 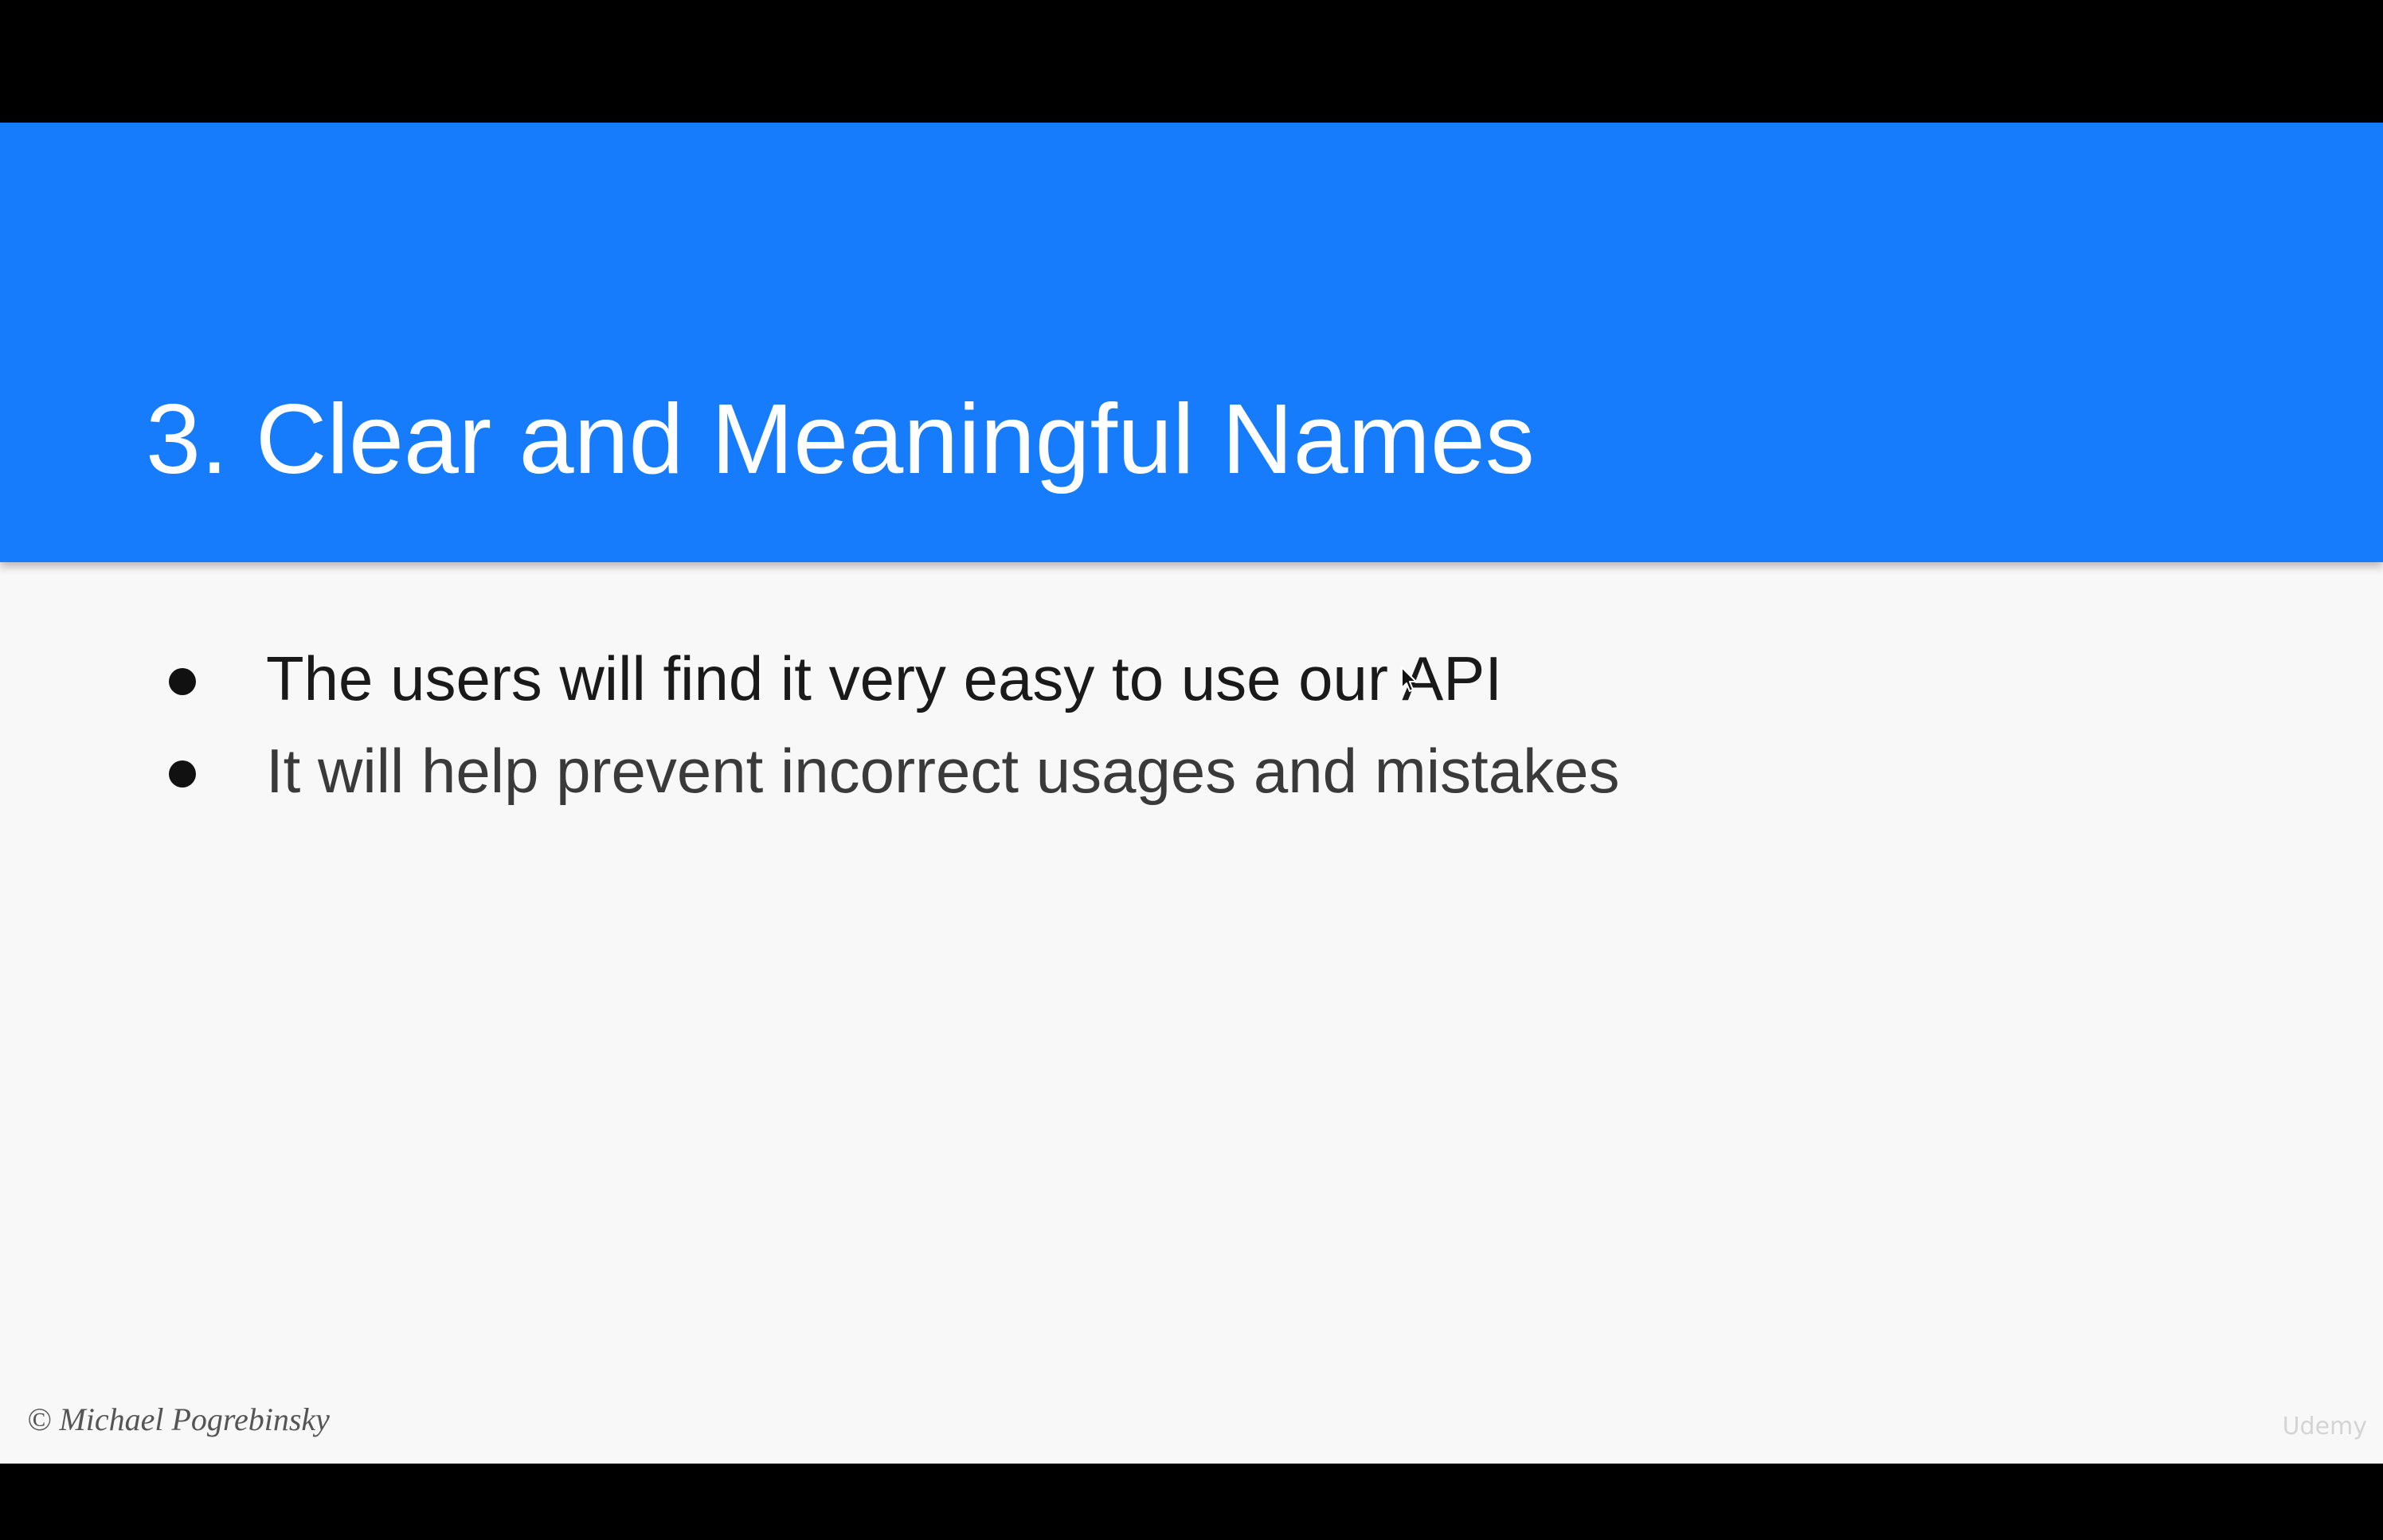 I want to click on slide-title: 3. Clear and Meaningful Names, so click(x=840, y=439).